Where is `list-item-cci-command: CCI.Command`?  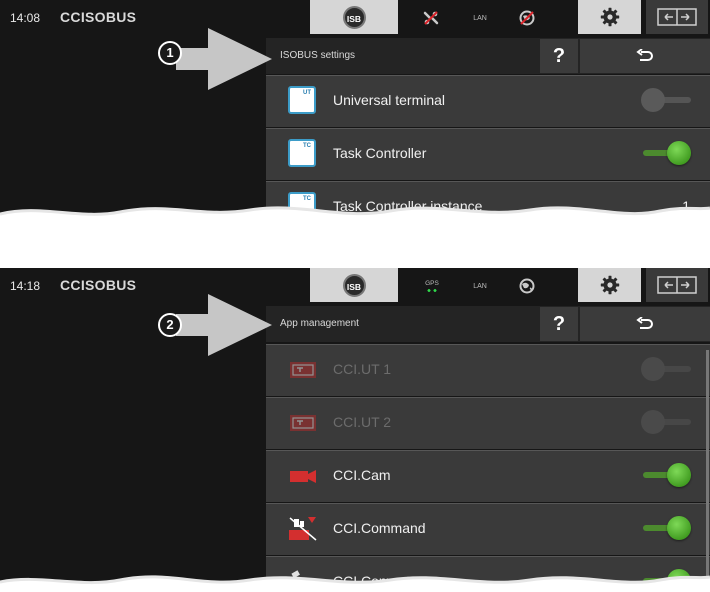
list-item-cci-command: CCI.Command is located at coordinates (488, 529).